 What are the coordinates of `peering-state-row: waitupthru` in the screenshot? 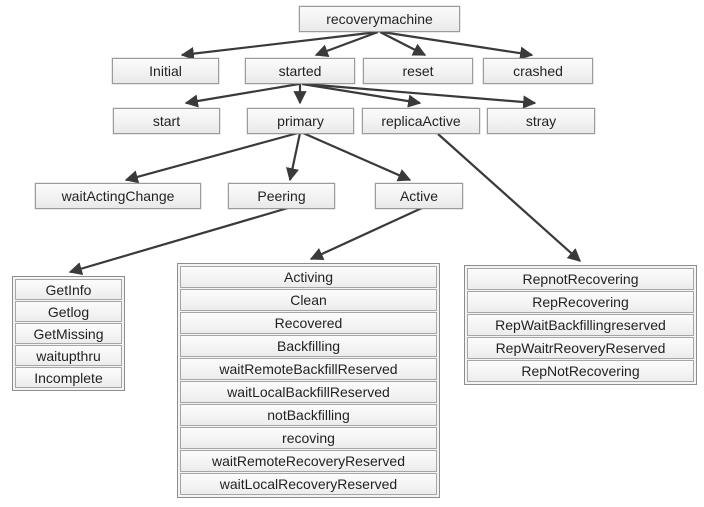 It's located at (68, 355).